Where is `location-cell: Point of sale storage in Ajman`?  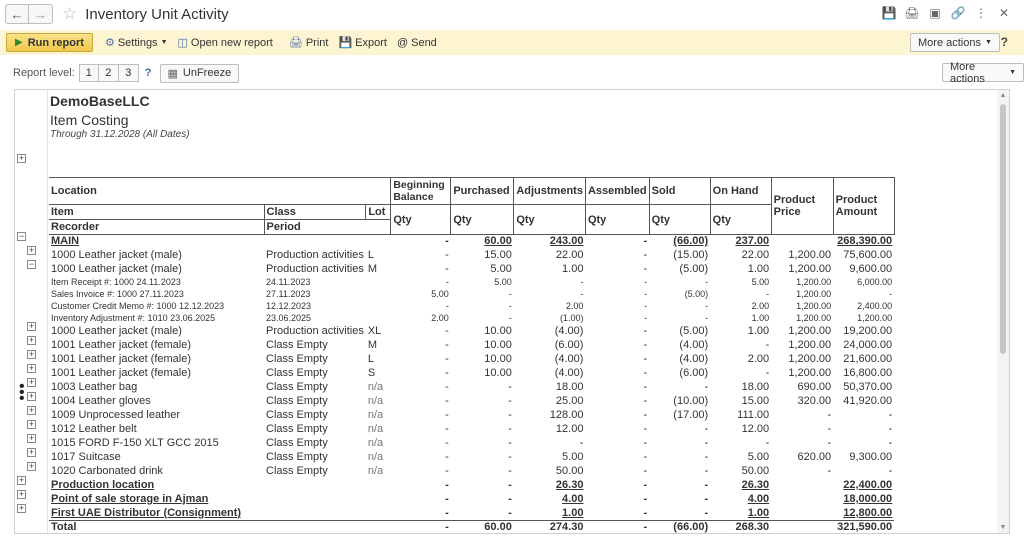
location-cell: Point of sale storage in Ajman is located at coordinates (156, 500).